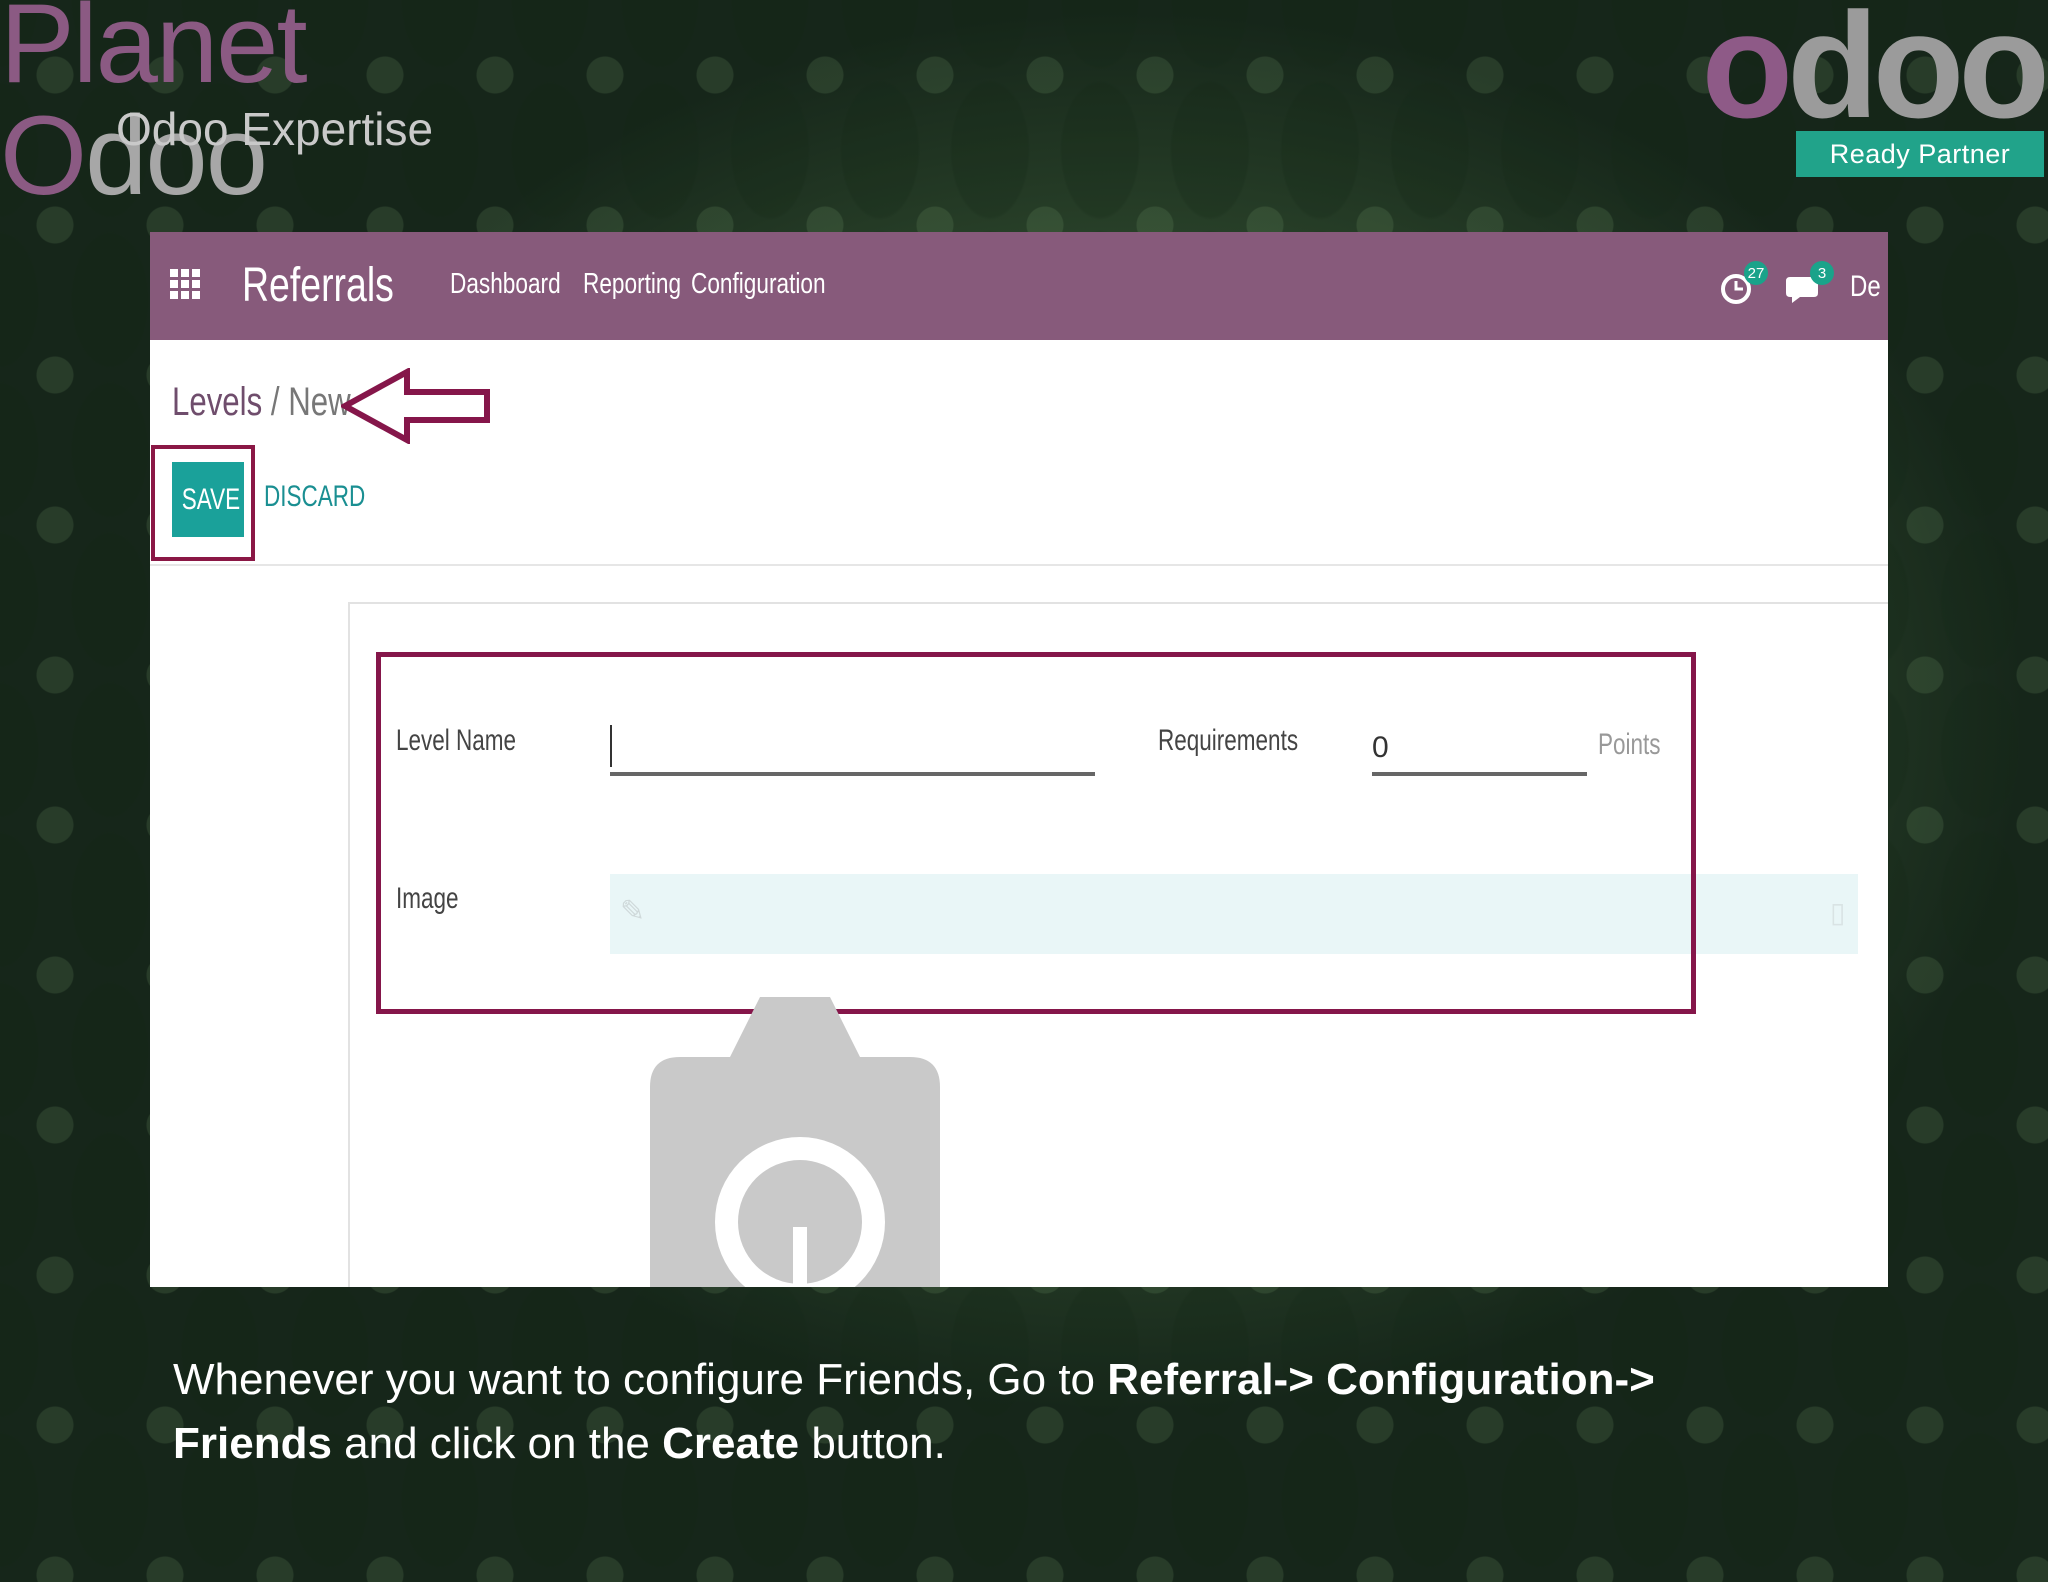 Image resolution: width=2048 pixels, height=1582 pixels. Describe the element at coordinates (1822, 273) in the screenshot. I see `message-count-badge: 3` at that location.